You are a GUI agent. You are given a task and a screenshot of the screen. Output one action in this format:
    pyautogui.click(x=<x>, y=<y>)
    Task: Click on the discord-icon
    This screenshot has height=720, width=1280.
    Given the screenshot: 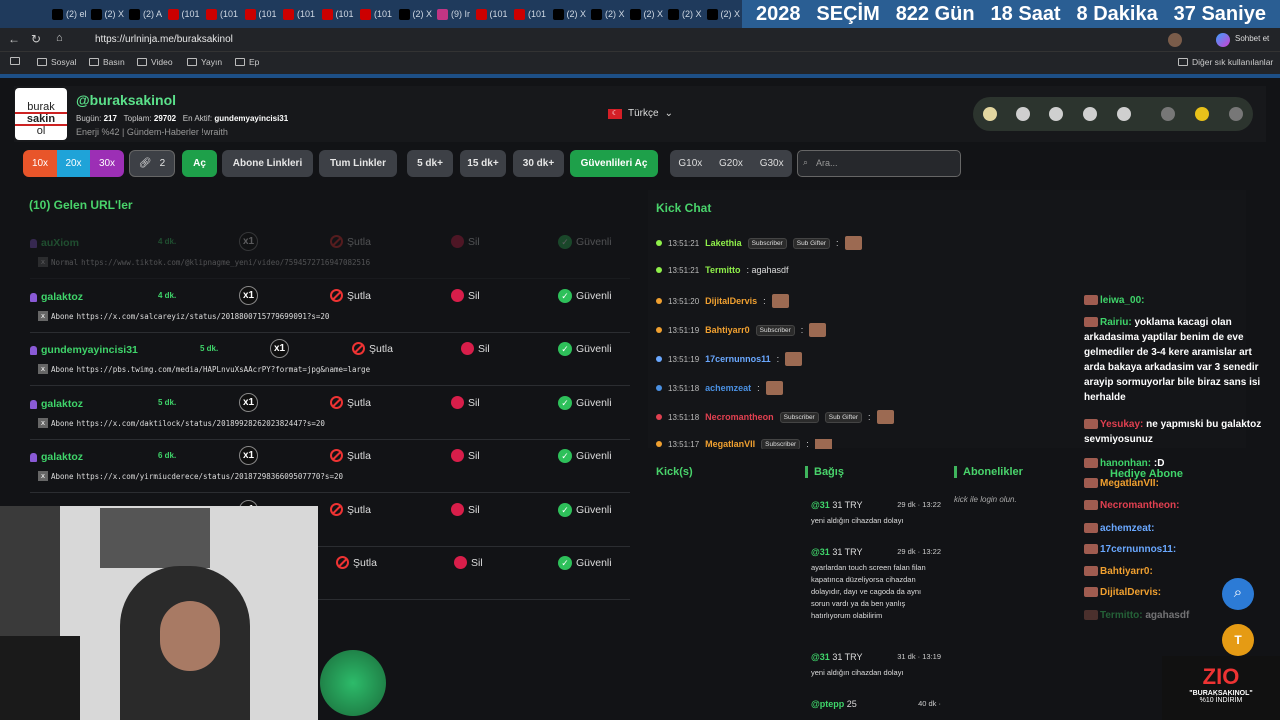 What is the action you would take?
    pyautogui.click(x=1124, y=114)
    